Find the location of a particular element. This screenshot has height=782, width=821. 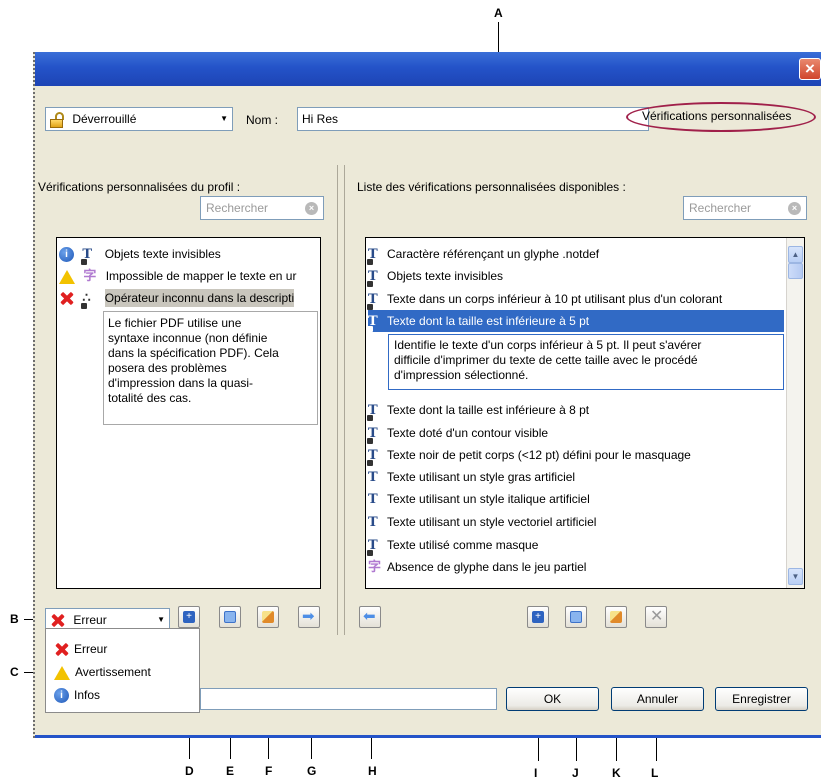

move-left-button: ⬅ is located at coordinates (370, 617).